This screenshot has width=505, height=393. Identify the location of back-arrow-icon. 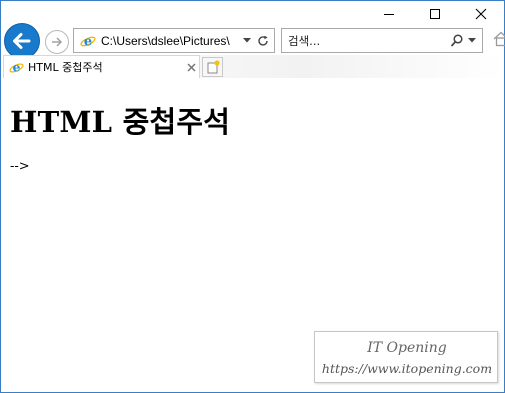
(22, 41).